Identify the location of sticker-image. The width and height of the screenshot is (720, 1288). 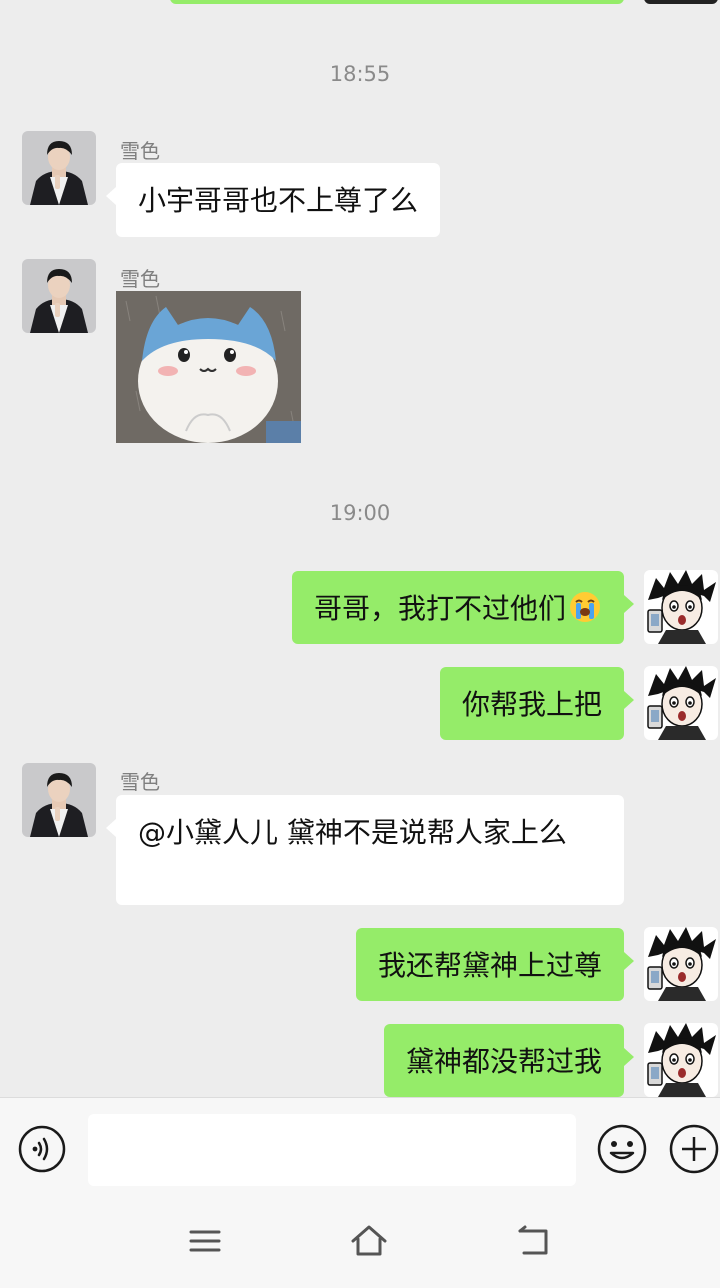
(208, 367).